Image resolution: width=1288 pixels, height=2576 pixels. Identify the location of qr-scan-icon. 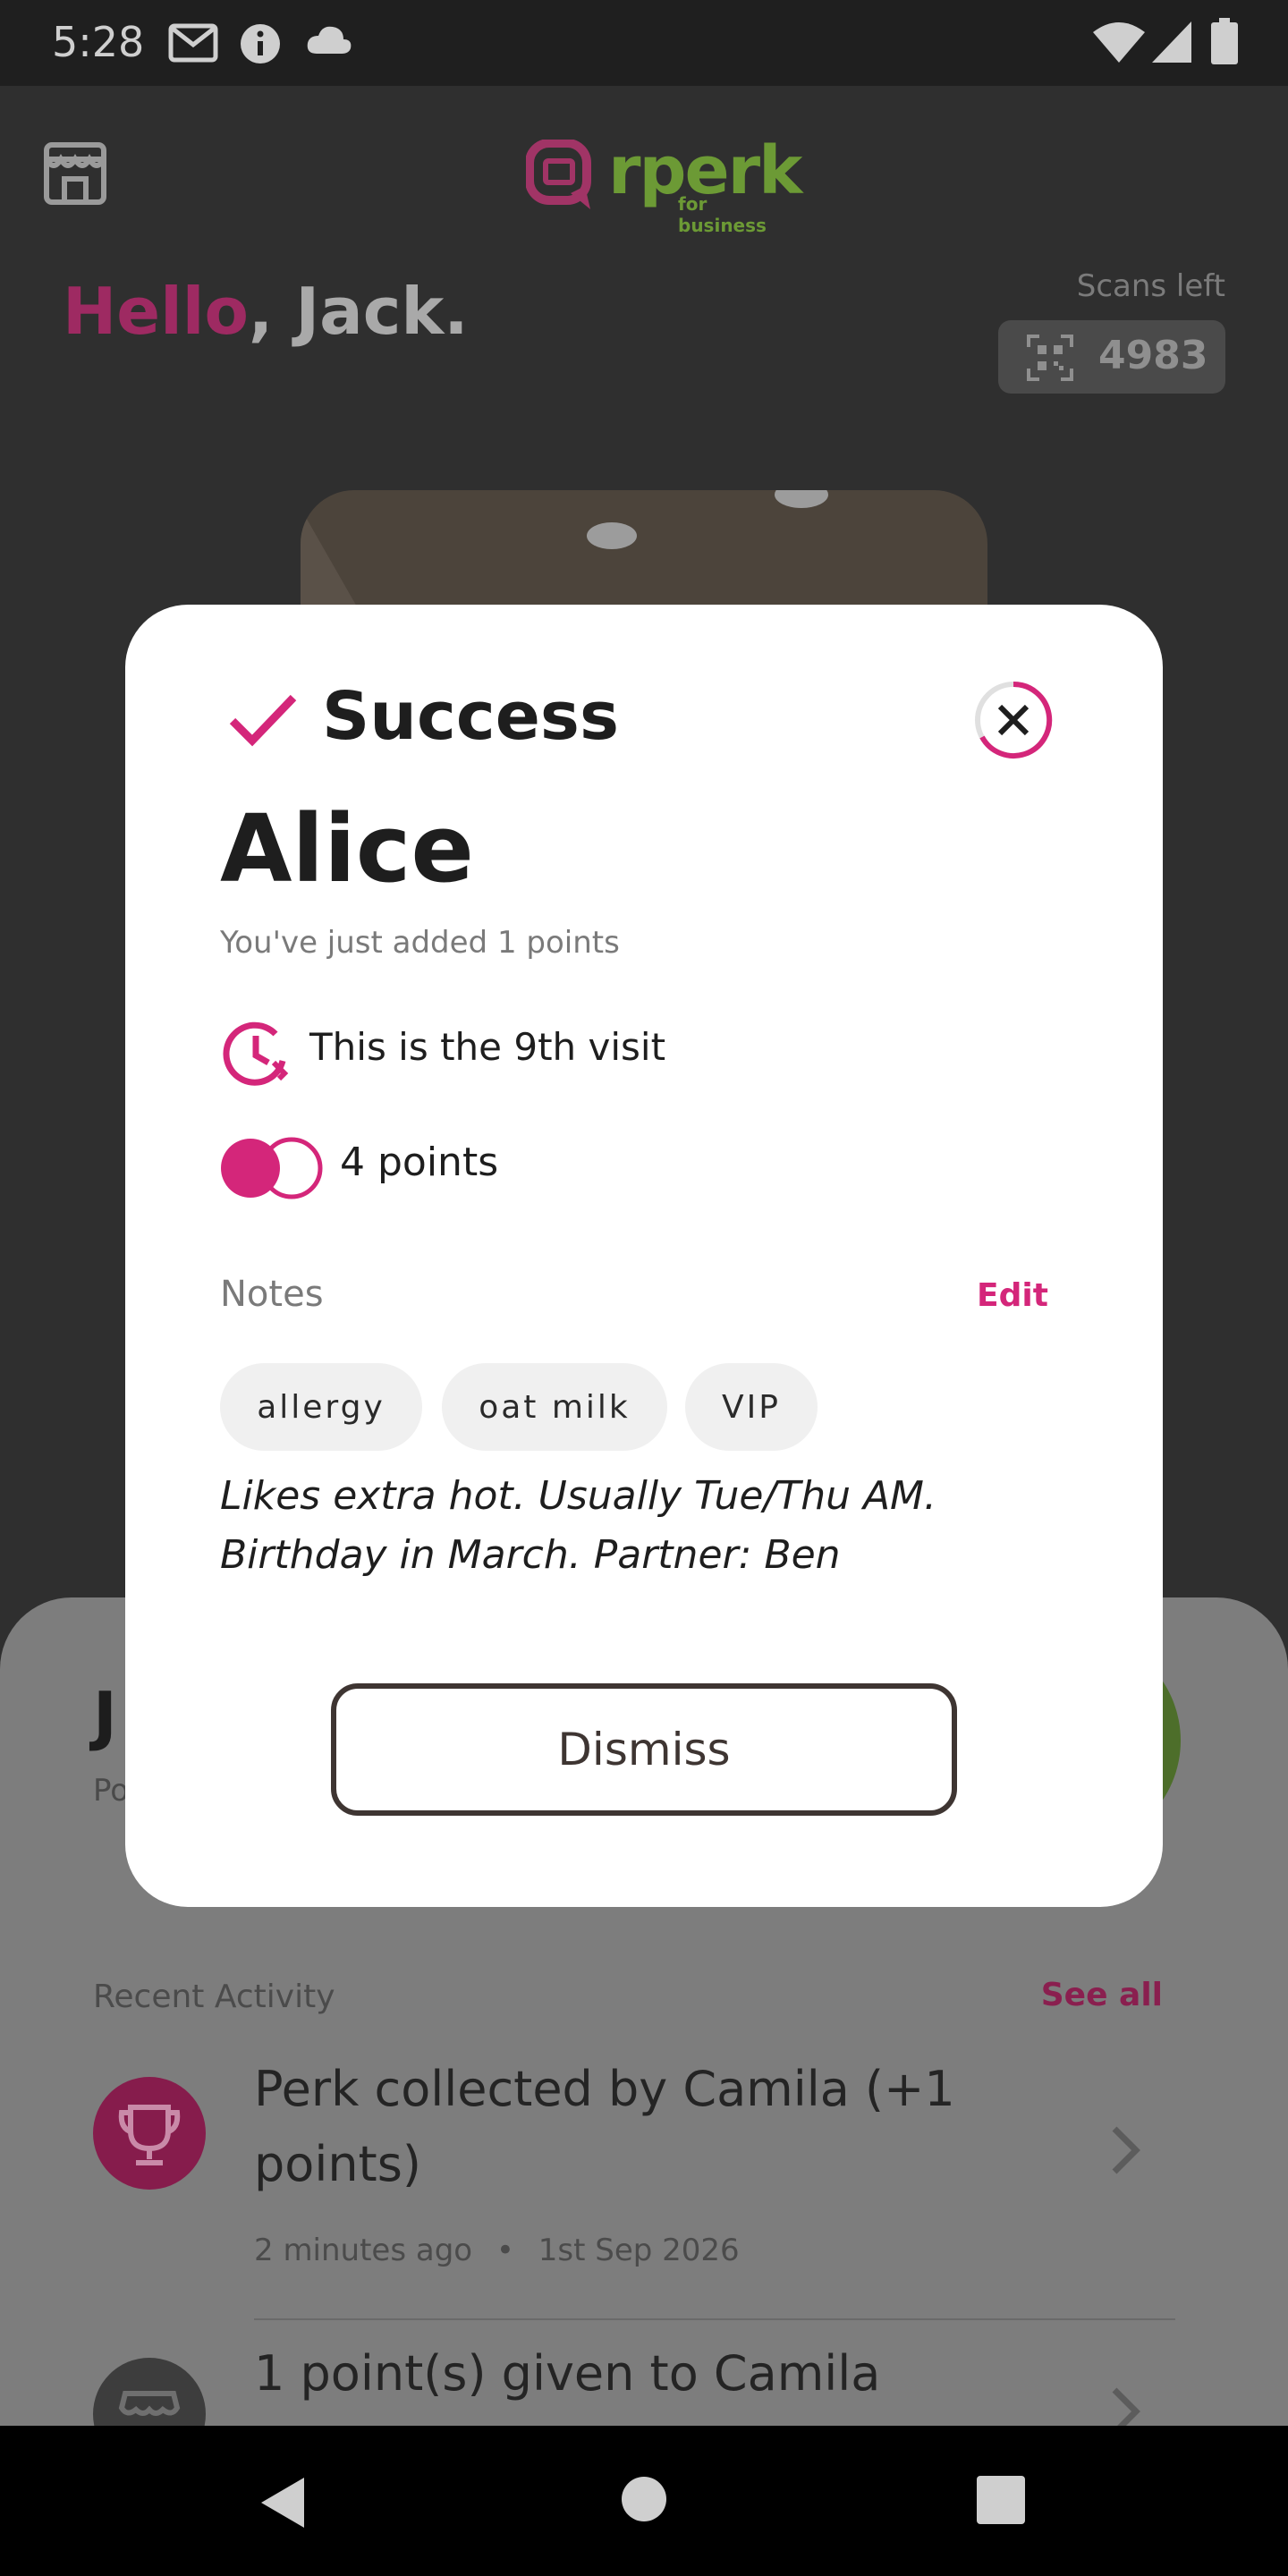
(1050, 358).